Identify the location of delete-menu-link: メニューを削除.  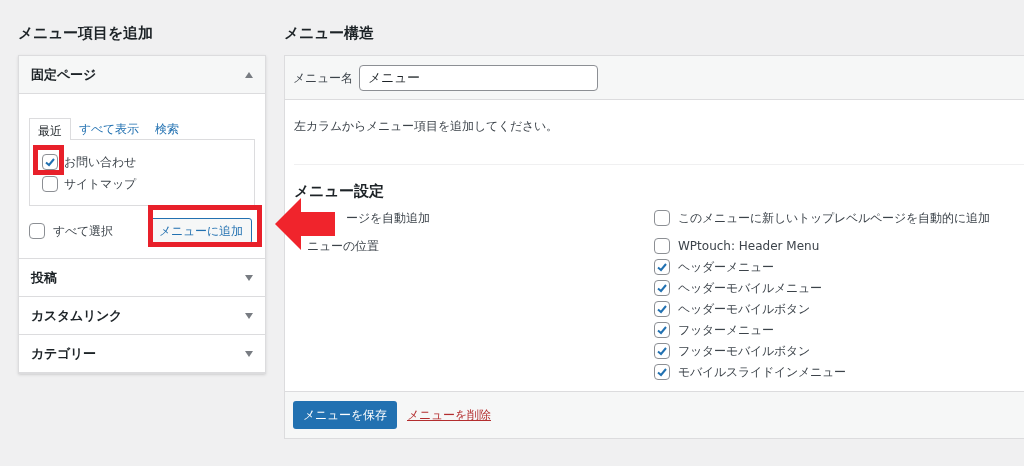
(449, 414).